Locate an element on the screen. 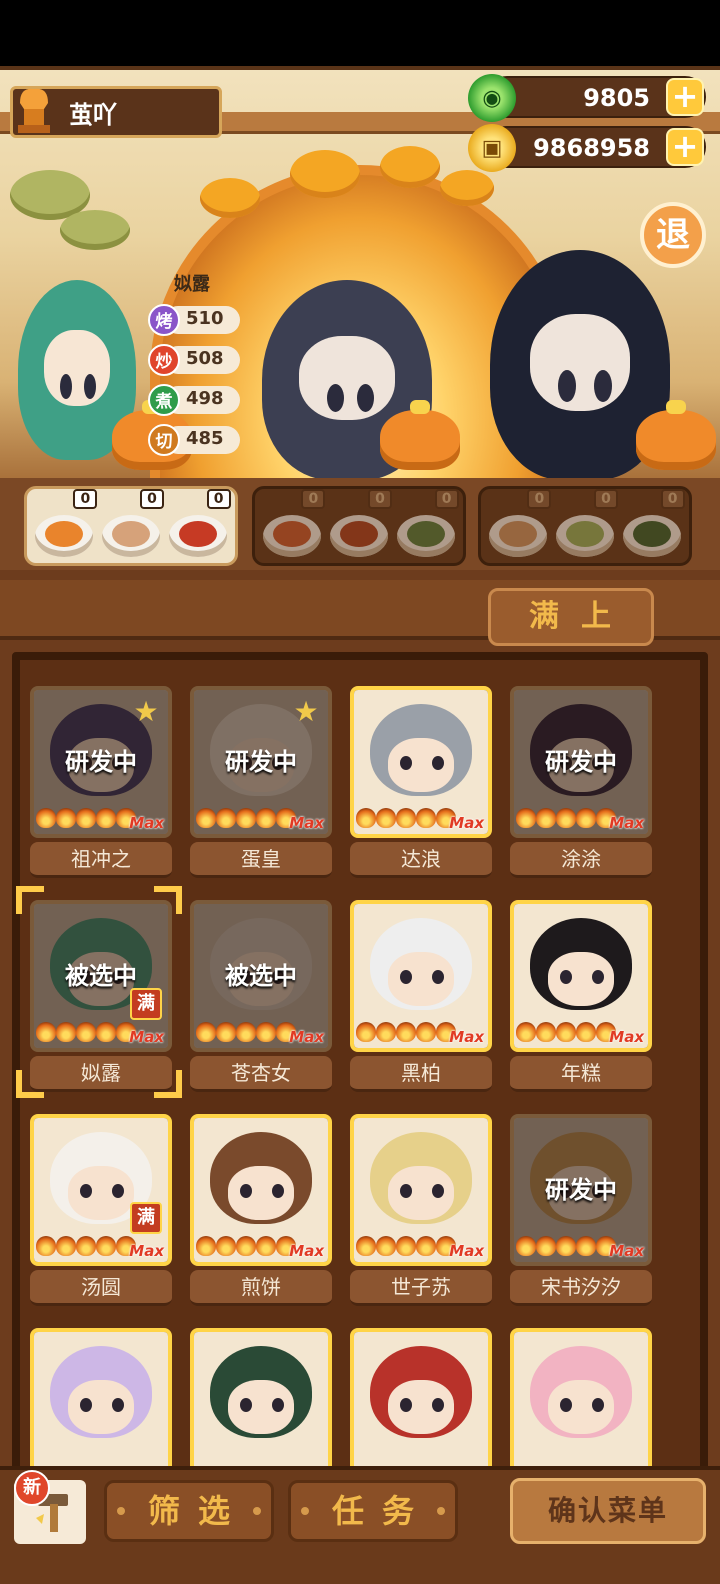 This screenshot has height=1584, width=720. jade-coin-icon: ◉ is located at coordinates (492, 98).